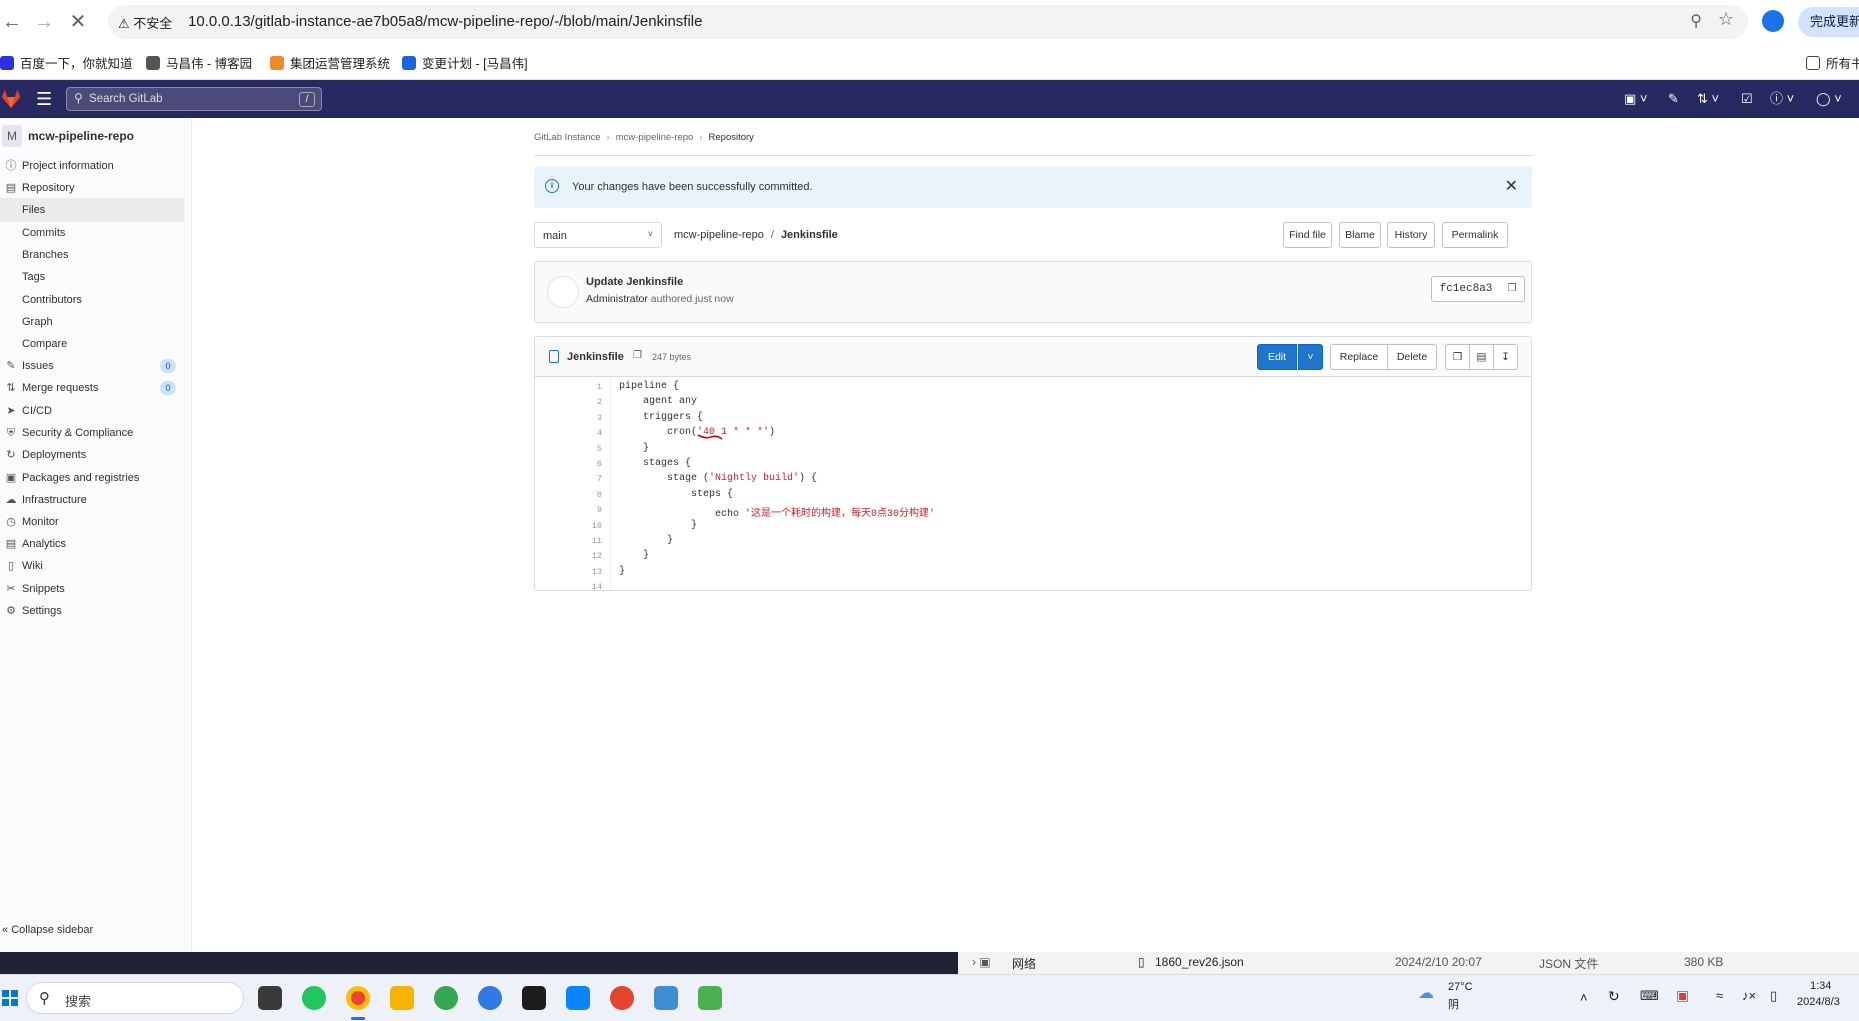 This screenshot has height=1021, width=1859. Describe the element at coordinates (44, 99) in the screenshot. I see `hamburger-menu-icon: ☰` at that location.